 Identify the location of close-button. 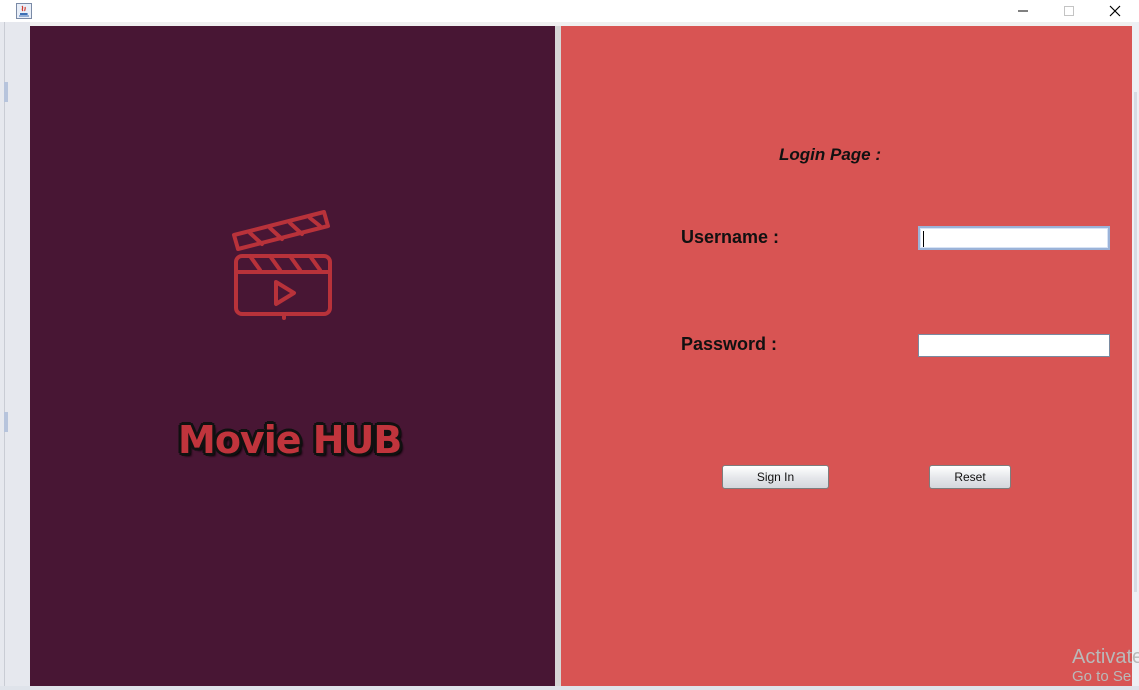
(1115, 11).